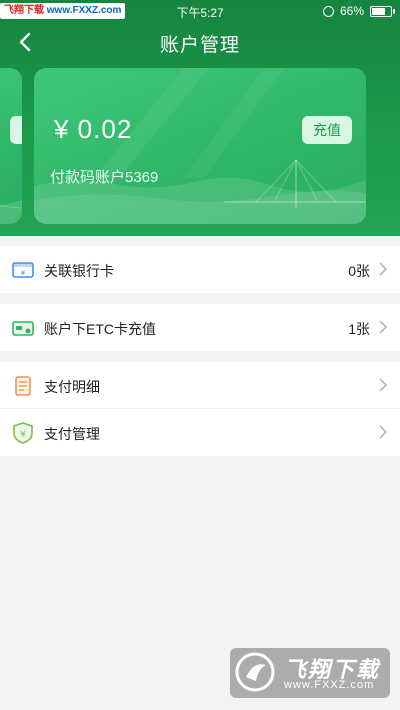 Image resolution: width=400 pixels, height=710 pixels. I want to click on payment-detail-icon, so click(23, 386).